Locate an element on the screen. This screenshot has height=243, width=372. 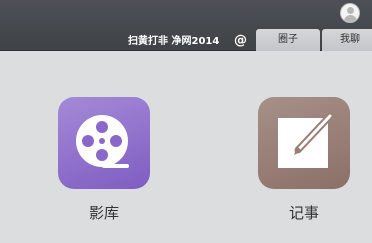
notes-app-label: 记事 is located at coordinates (303, 213).